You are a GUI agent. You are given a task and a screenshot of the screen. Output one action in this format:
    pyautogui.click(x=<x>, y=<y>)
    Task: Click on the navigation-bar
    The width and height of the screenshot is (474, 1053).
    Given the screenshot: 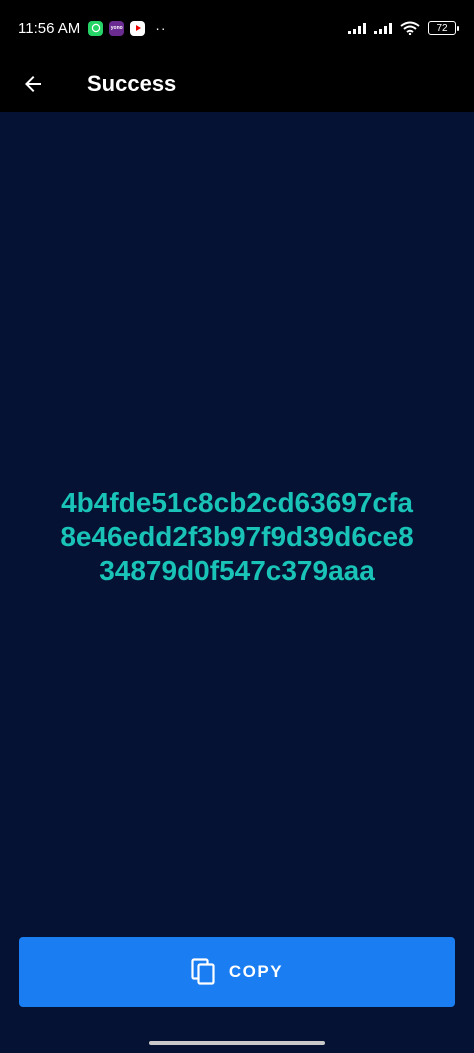 What is the action you would take?
    pyautogui.click(x=237, y=1043)
    